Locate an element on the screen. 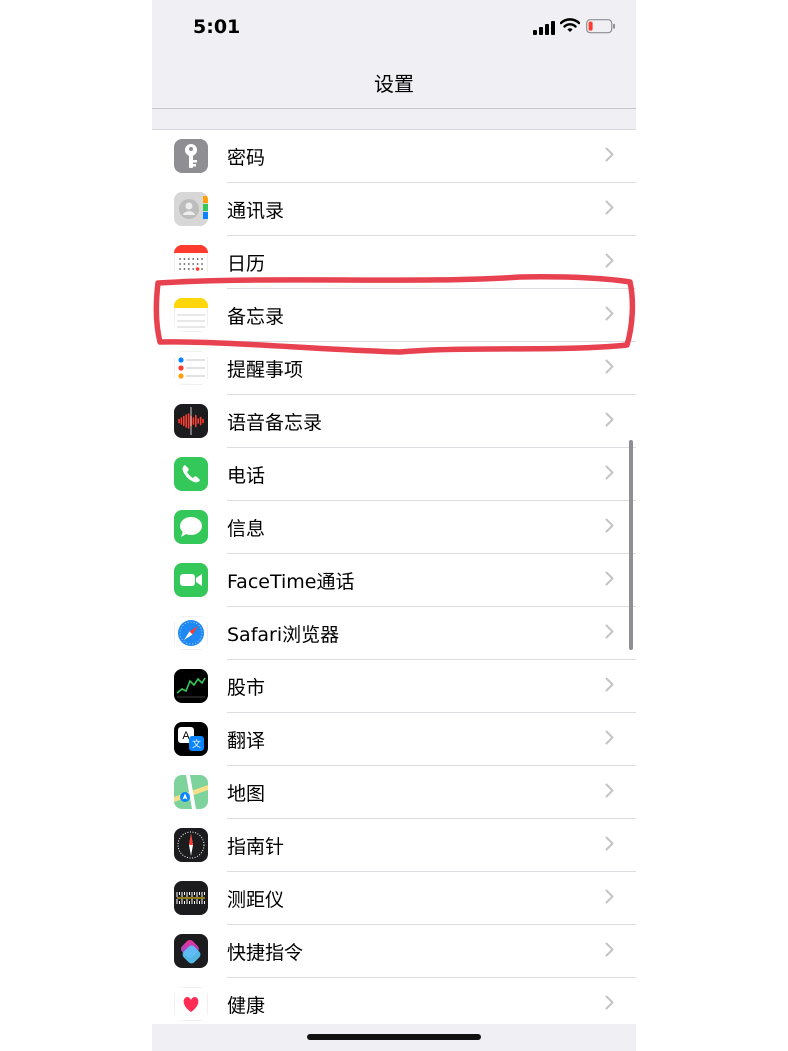 This screenshot has width=788, height=1051. settings-row: 测距仪 is located at coordinates (394, 898).